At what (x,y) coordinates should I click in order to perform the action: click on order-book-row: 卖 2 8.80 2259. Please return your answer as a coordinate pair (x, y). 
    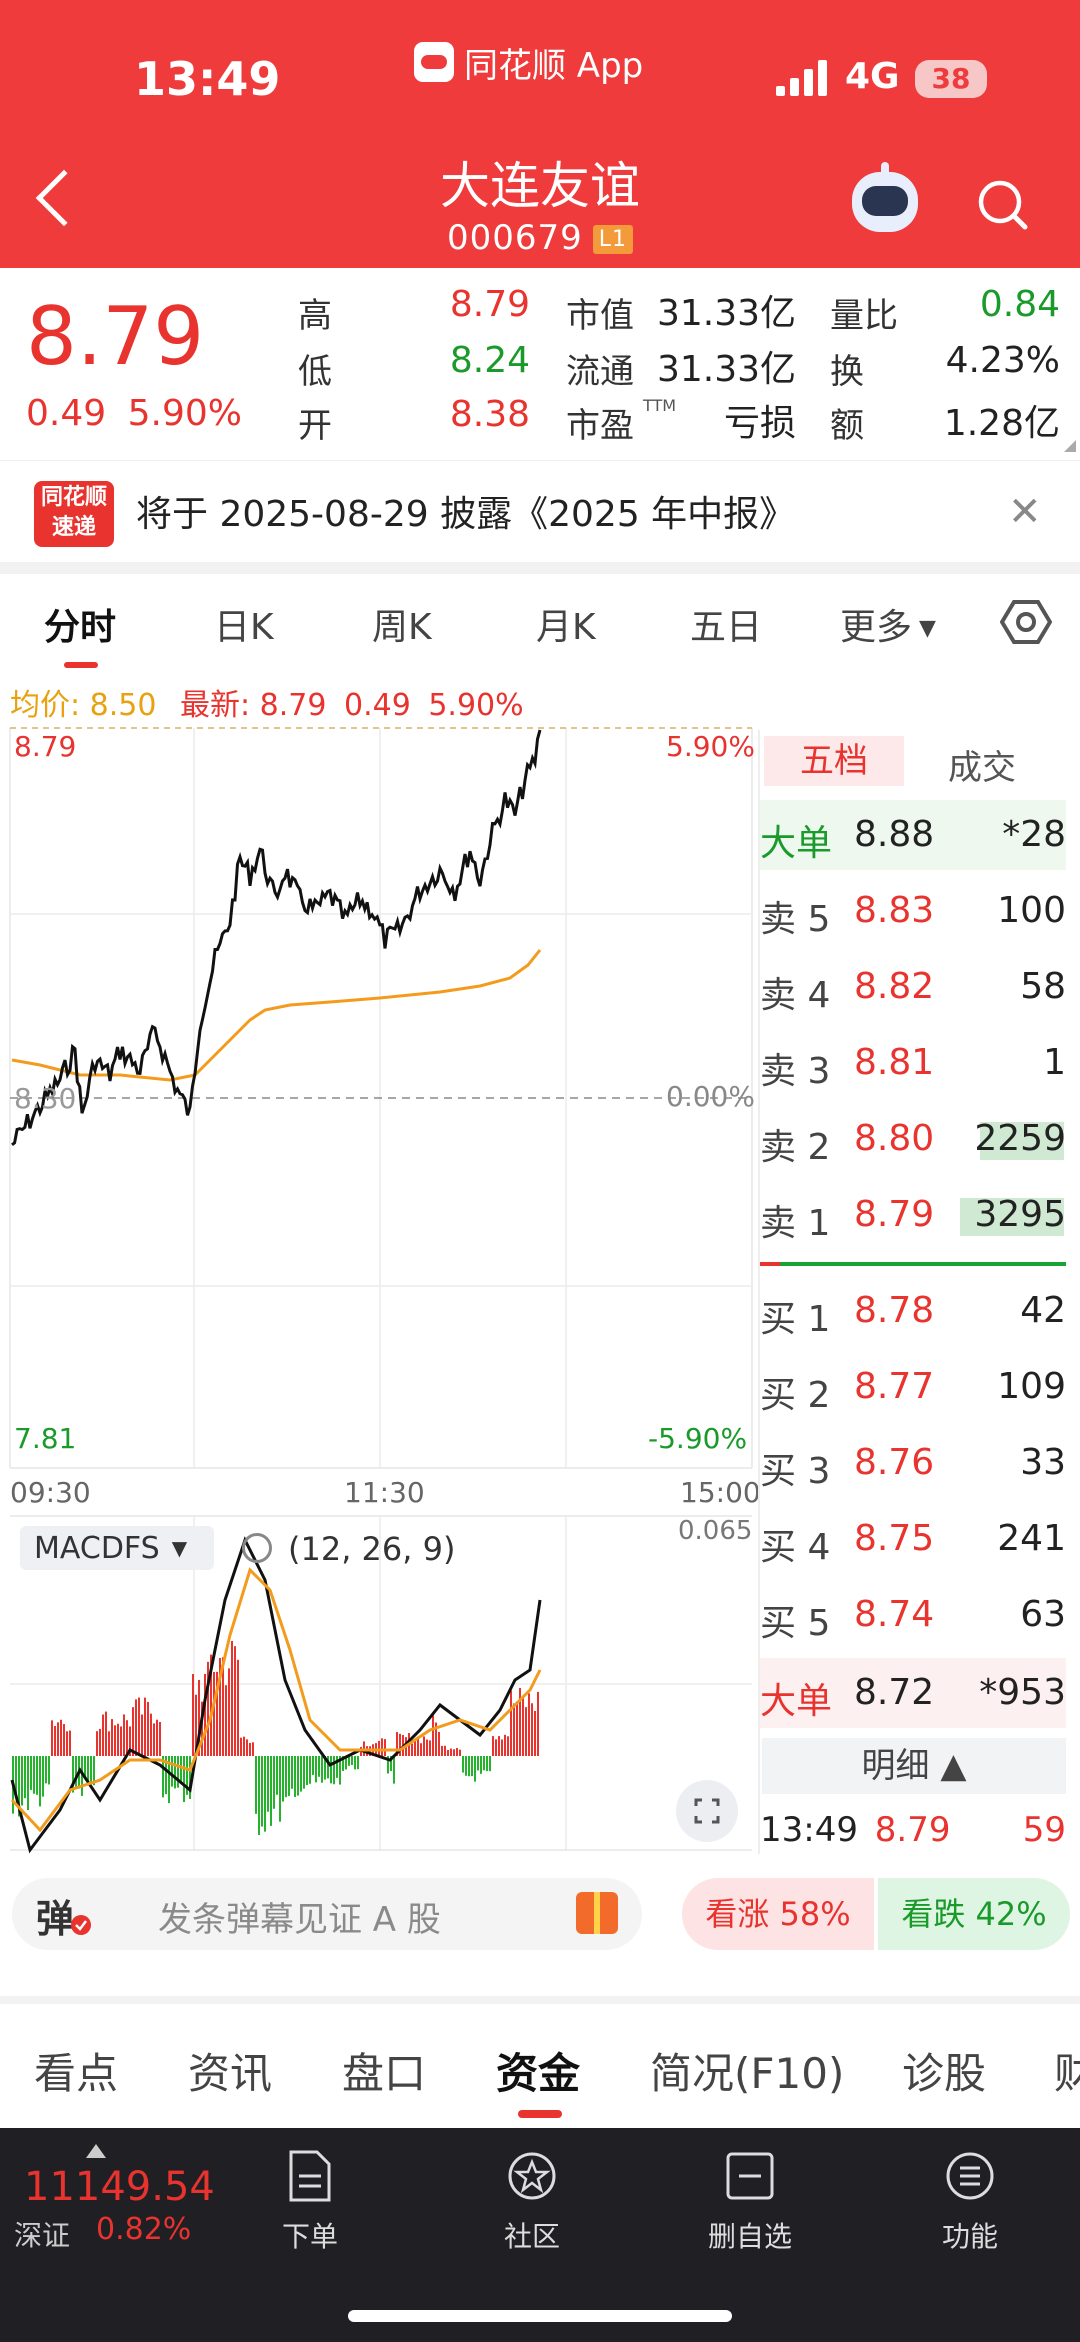
    Looking at the image, I should click on (913, 1139).